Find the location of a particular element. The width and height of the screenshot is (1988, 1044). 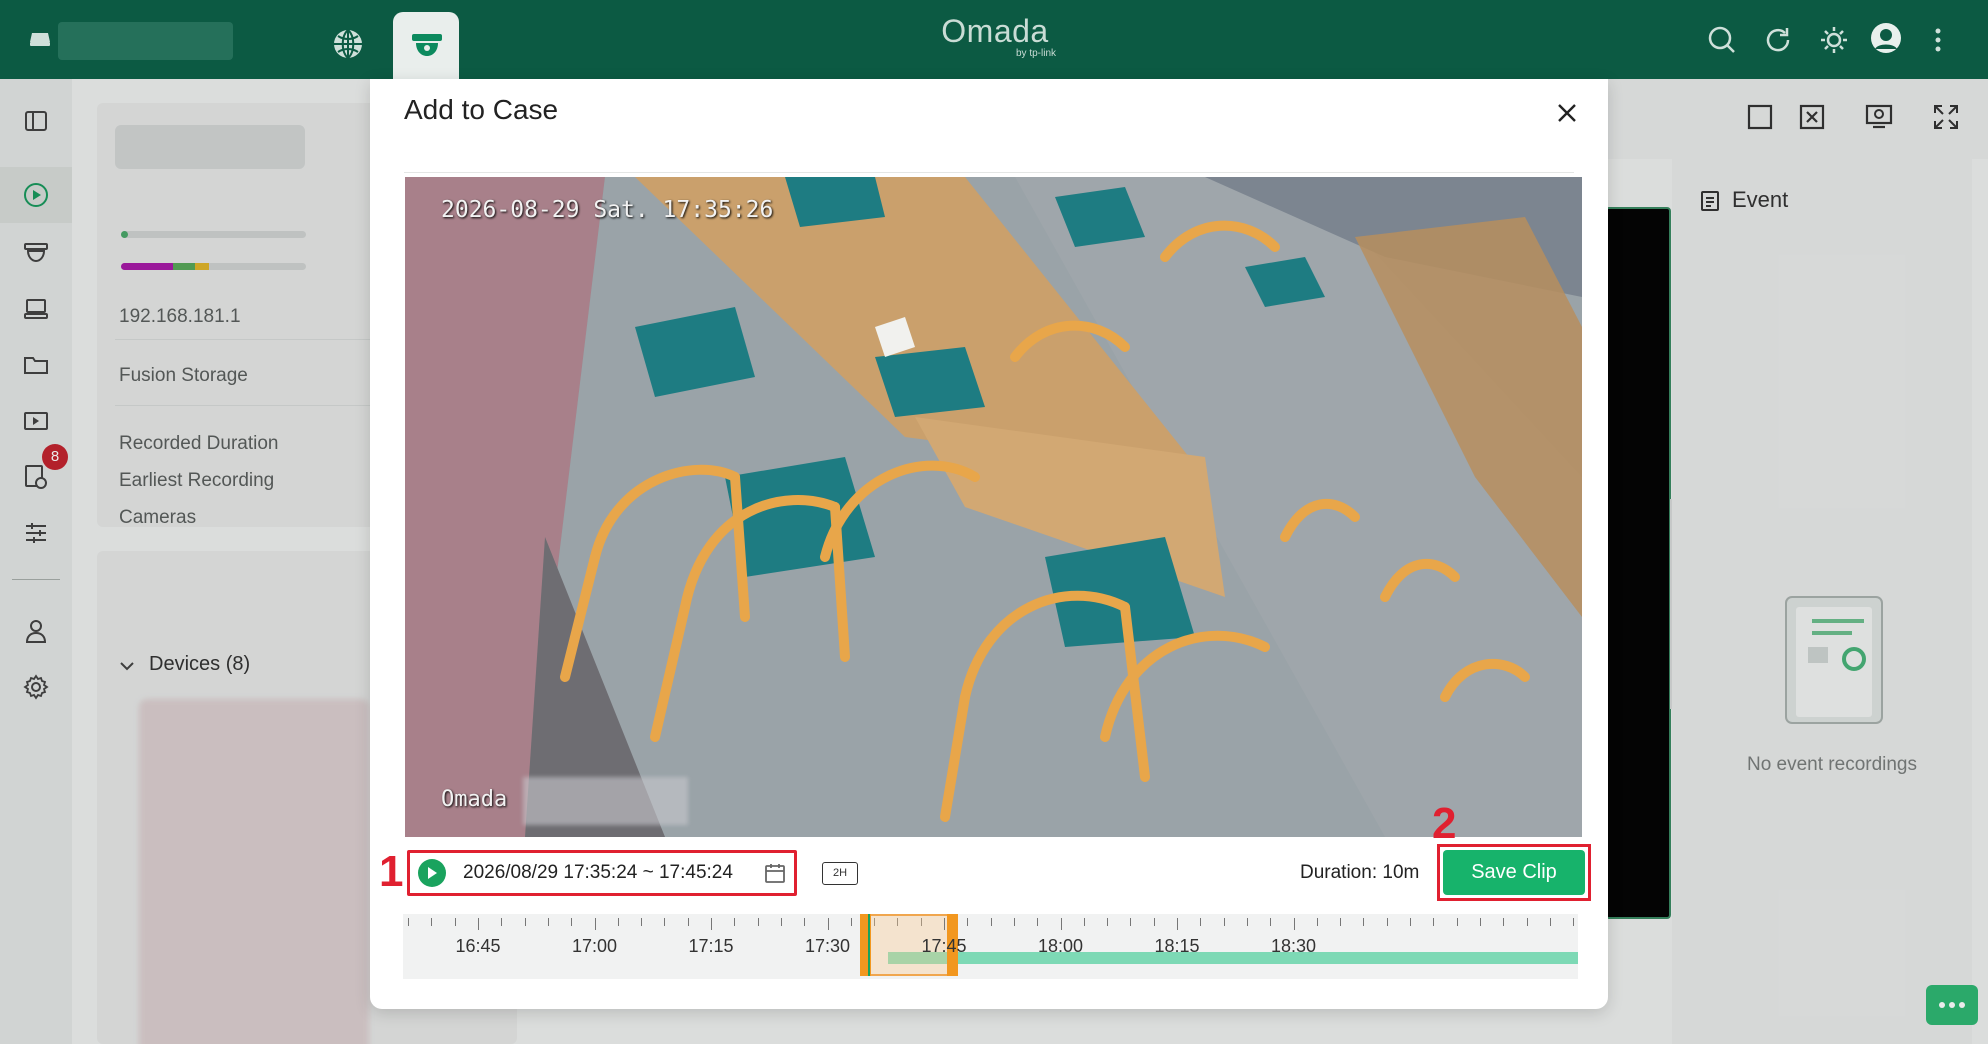

surveillance-tab is located at coordinates (426, 45).